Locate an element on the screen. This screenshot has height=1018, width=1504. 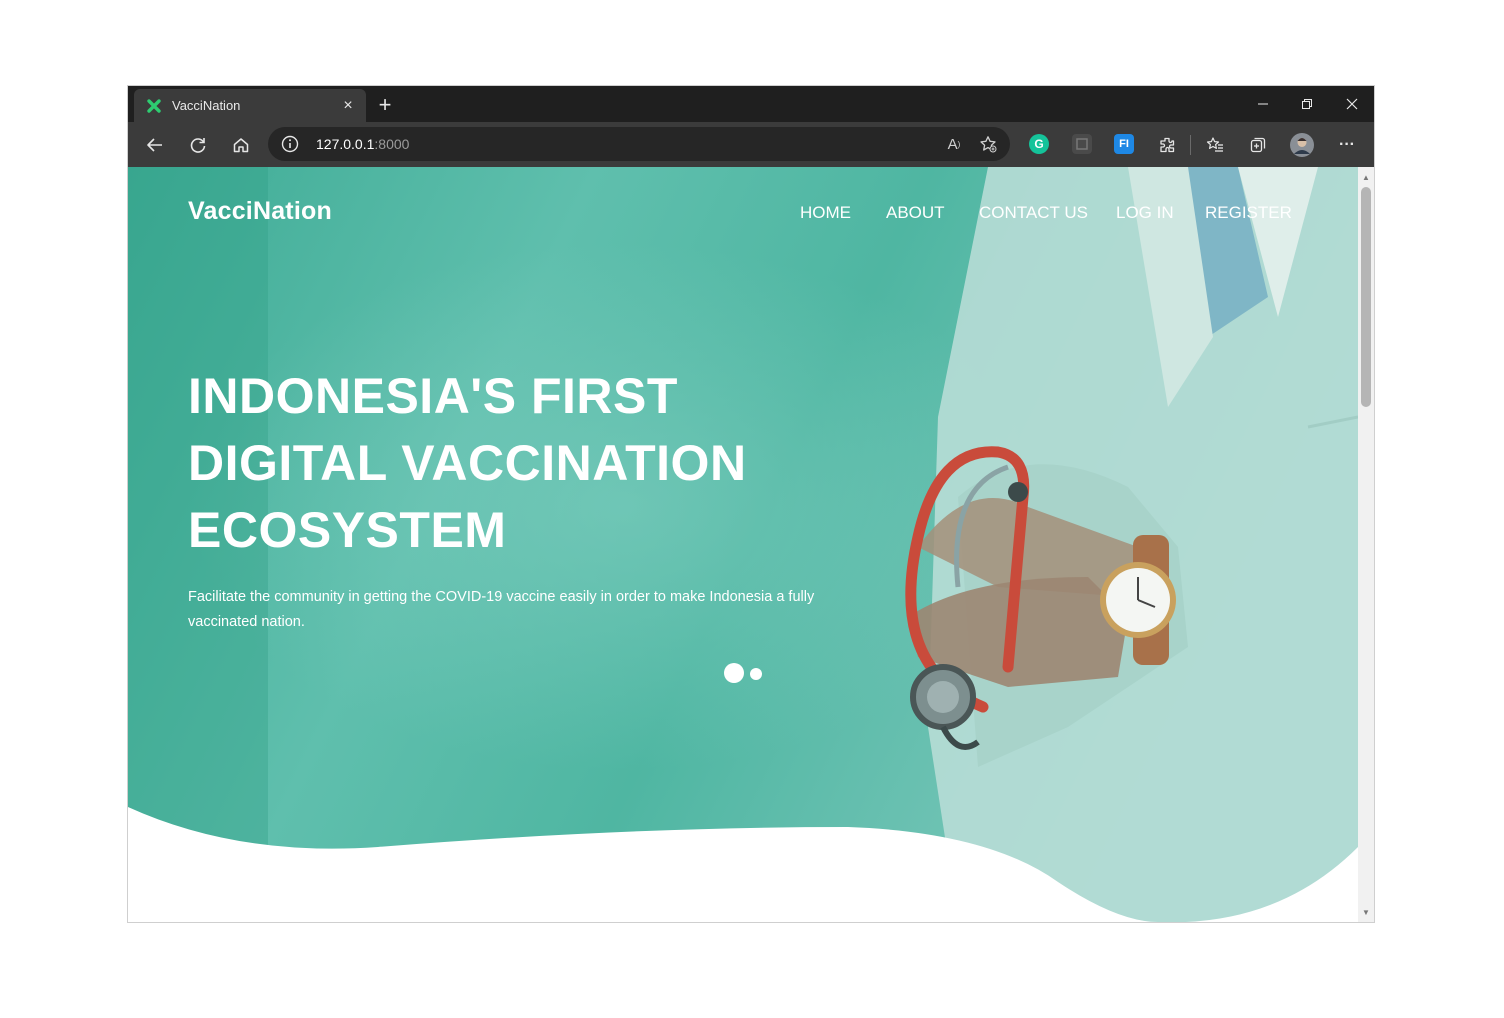
title-bar: VacciNation × + is located at coordinates (751, 104).